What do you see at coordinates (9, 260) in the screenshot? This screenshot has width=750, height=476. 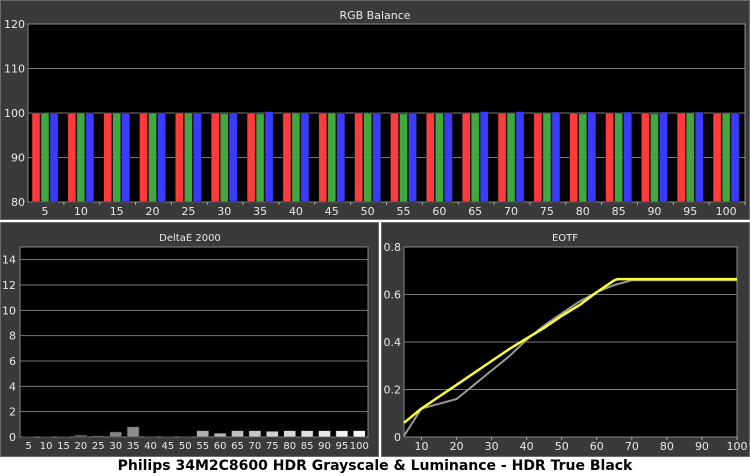 I see `y-tick-label: 14` at bounding box center [9, 260].